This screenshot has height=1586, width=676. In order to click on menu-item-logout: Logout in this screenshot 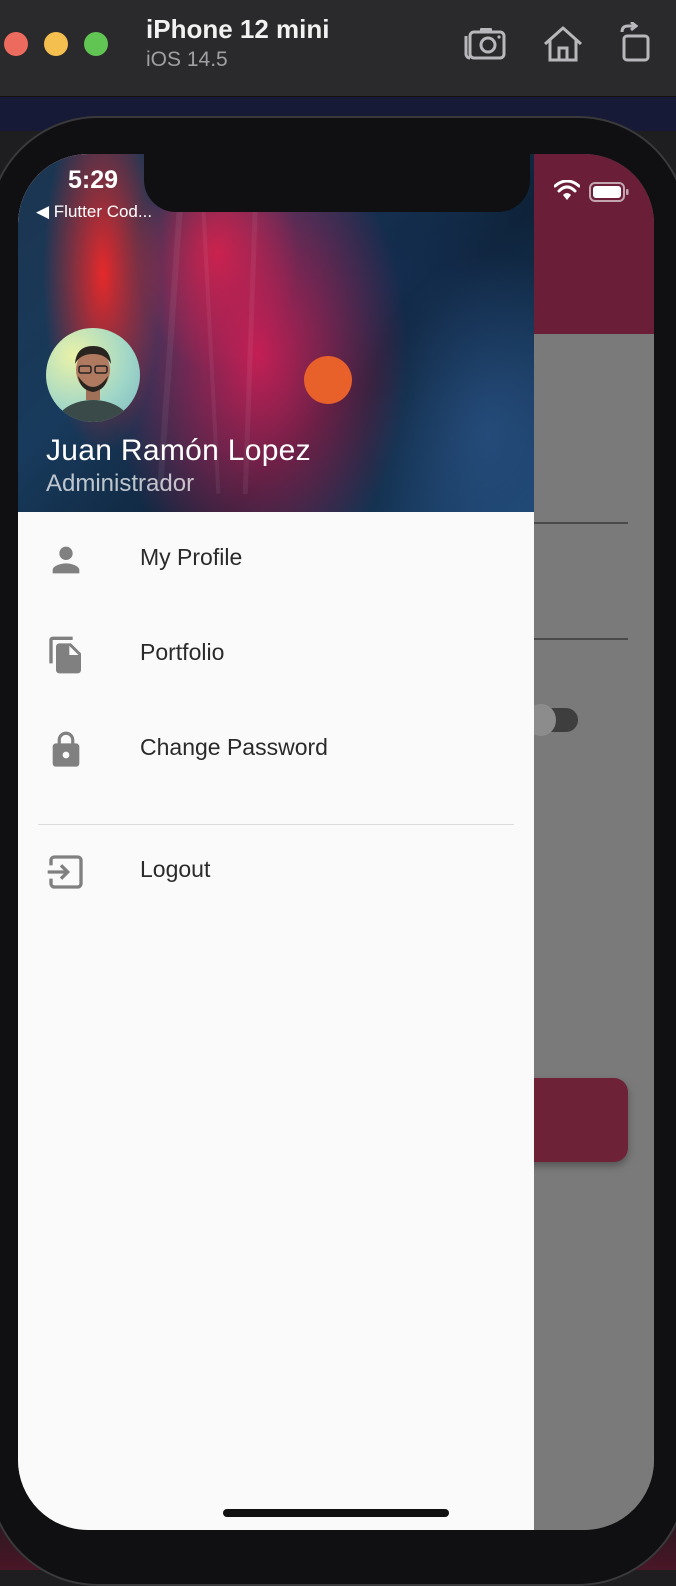, I will do `click(276, 871)`.